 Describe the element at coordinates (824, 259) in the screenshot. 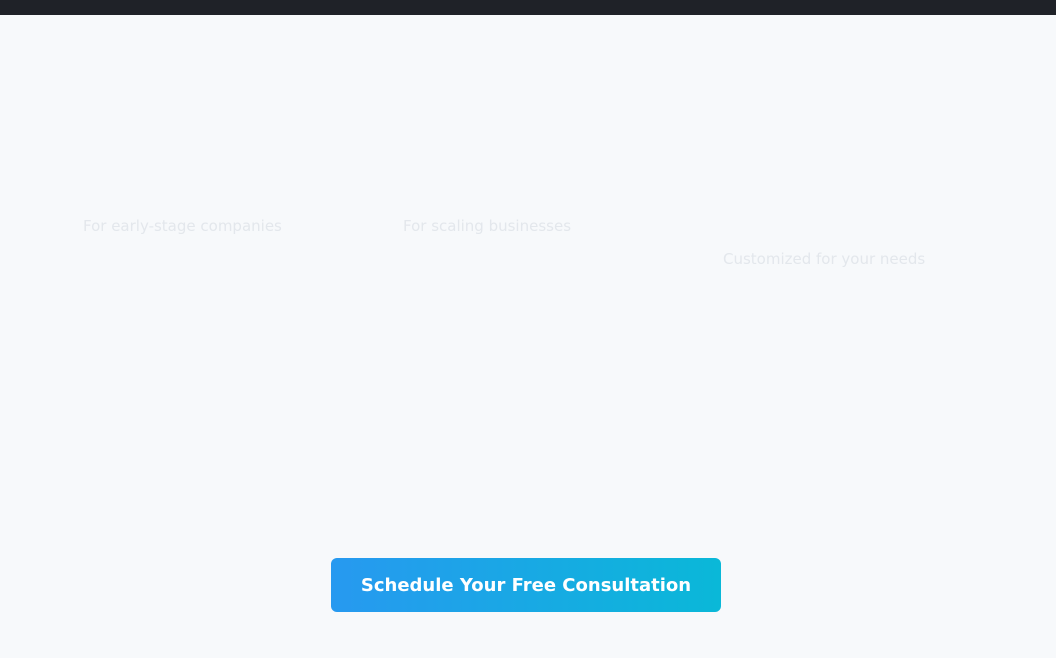

I see `tier-subtitle-enterprise: Customized for your needs` at that location.